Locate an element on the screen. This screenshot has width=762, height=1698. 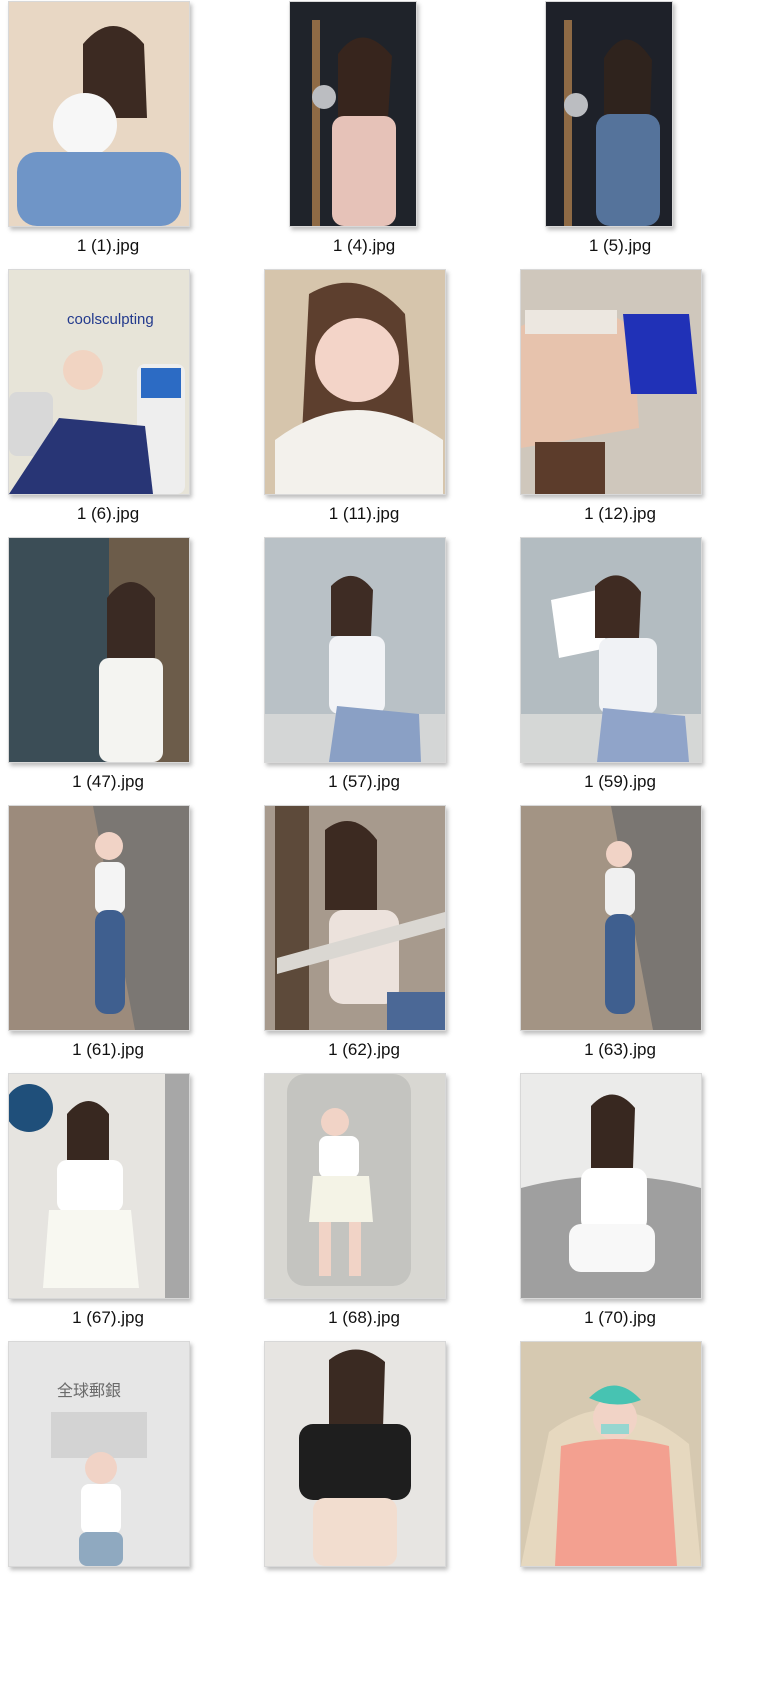
file-item: 1 (5).jpg is located at coordinates (641, 134).